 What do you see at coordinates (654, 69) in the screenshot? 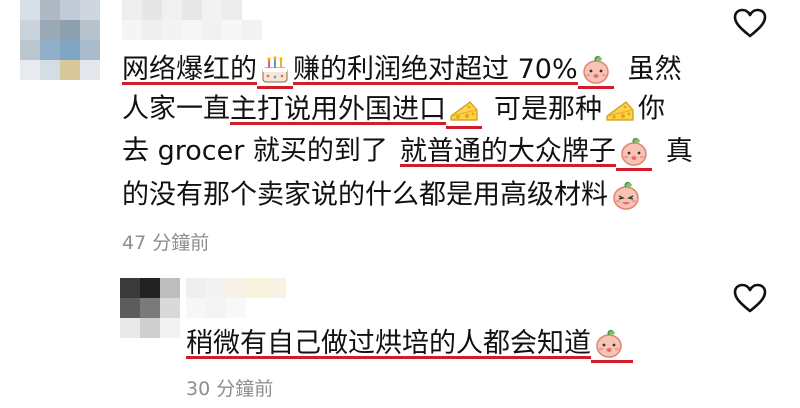
I see `comment-text-segment: 虽然` at bounding box center [654, 69].